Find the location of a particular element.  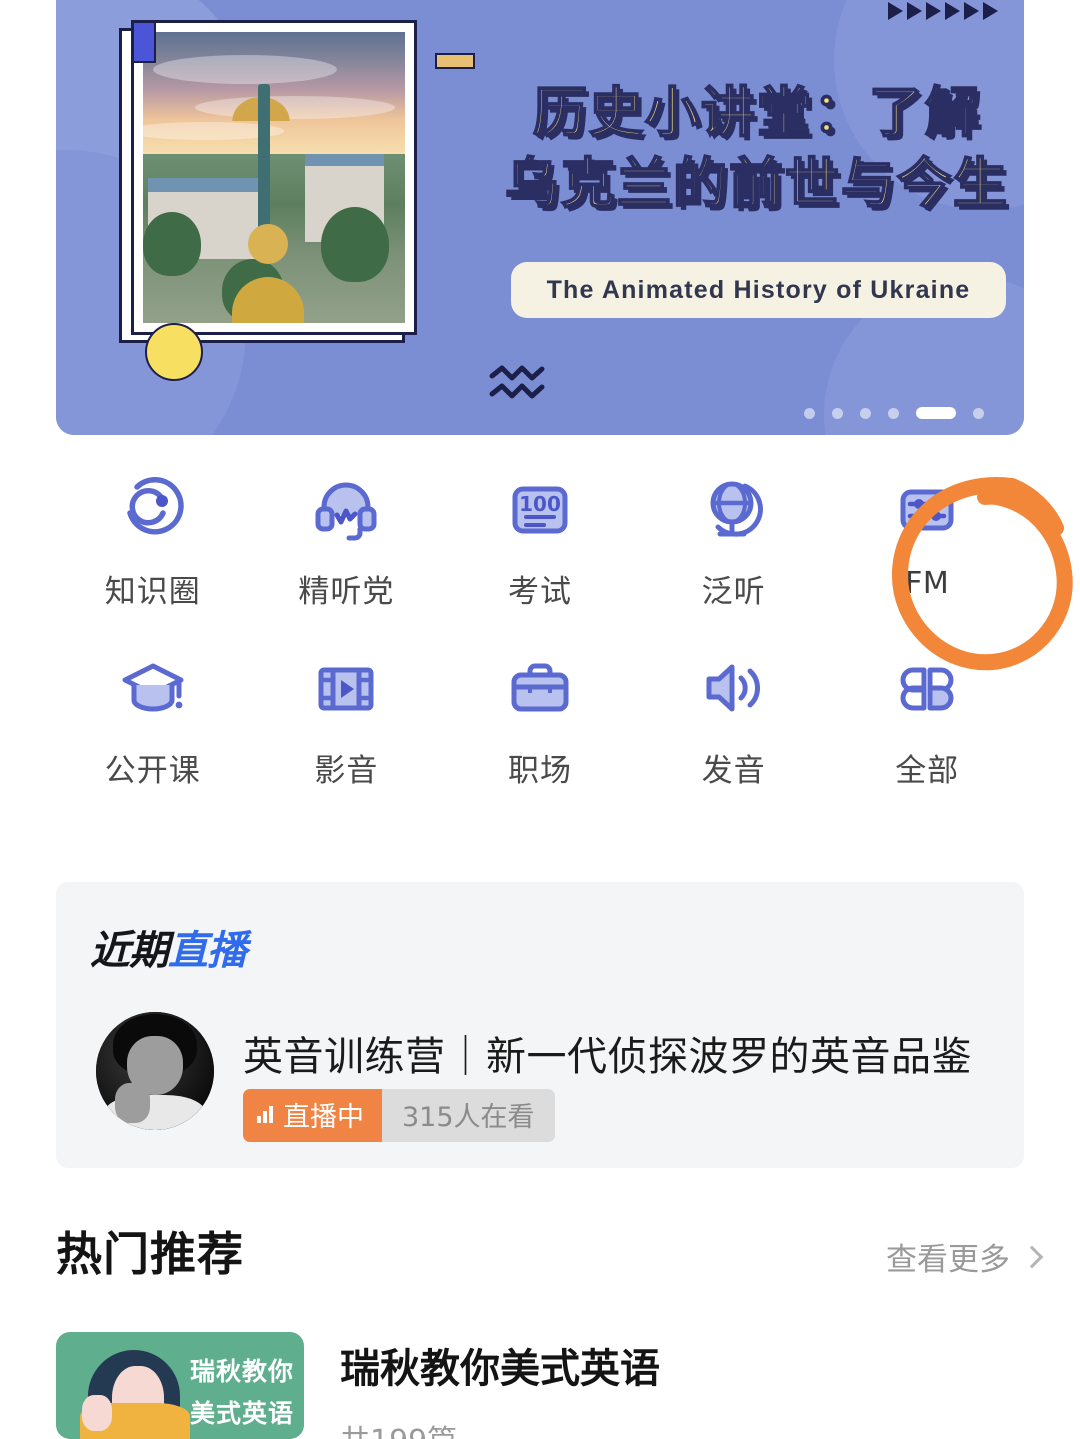

recommendation-info: 瑞秋教你美式英语 共199篇 is located at coordinates (500, 1385).